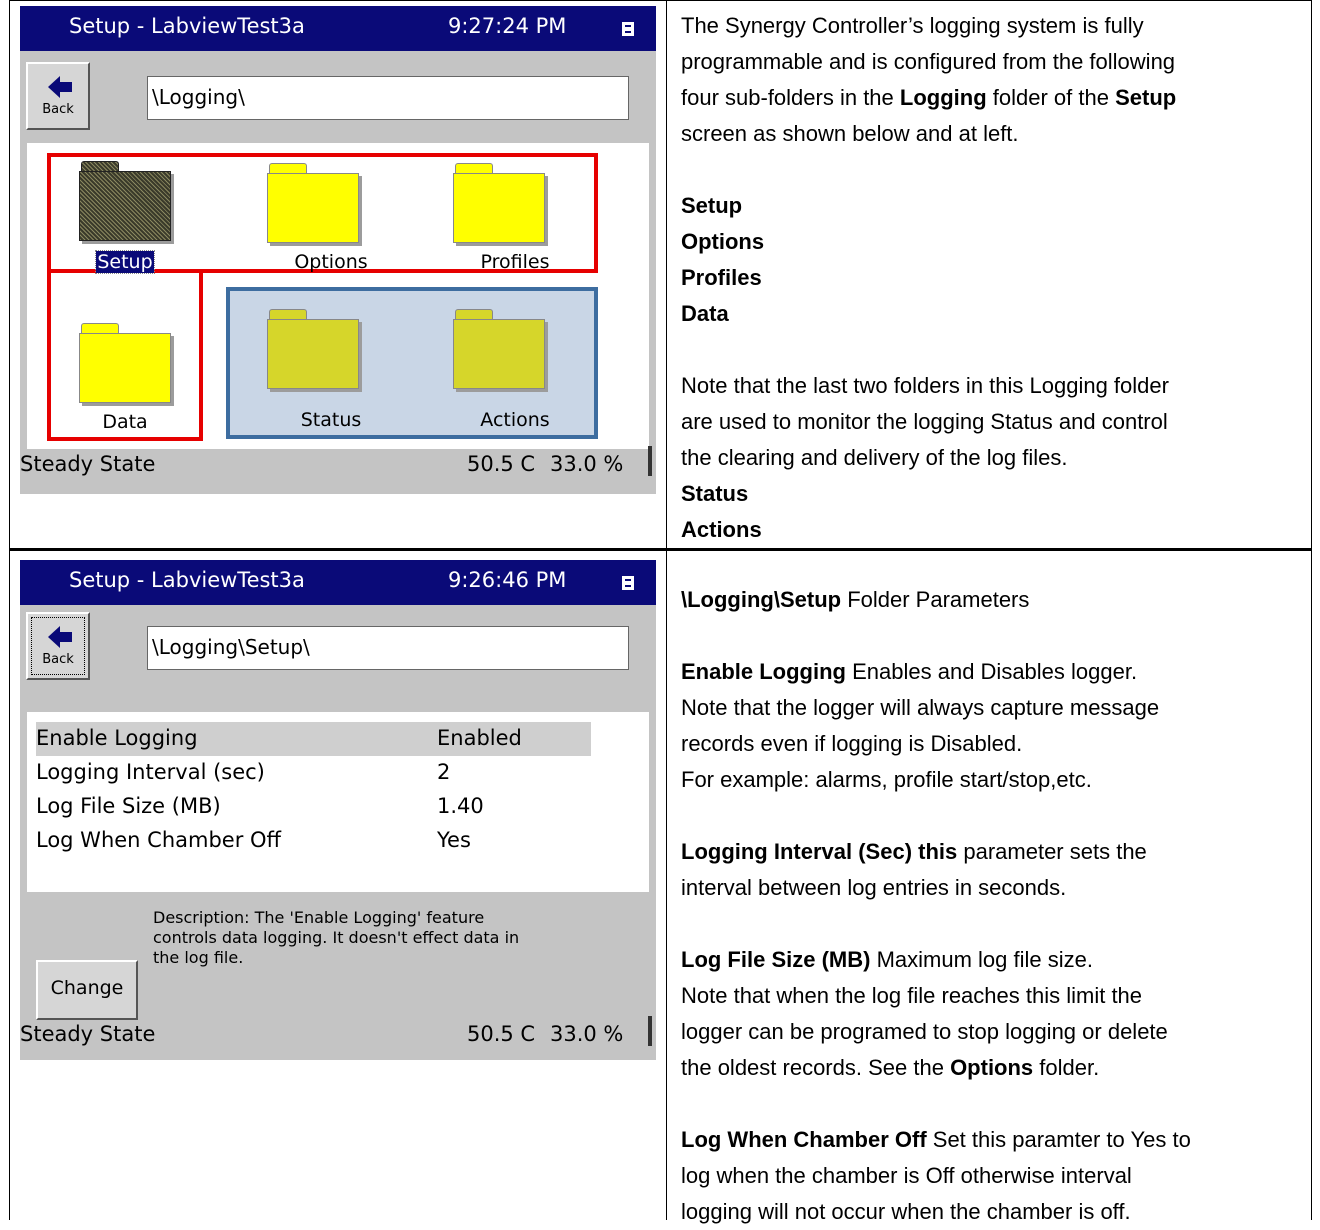 This screenshot has height=1230, width=1320. Describe the element at coordinates (331, 420) in the screenshot. I see `folder-status-label: Status` at that location.